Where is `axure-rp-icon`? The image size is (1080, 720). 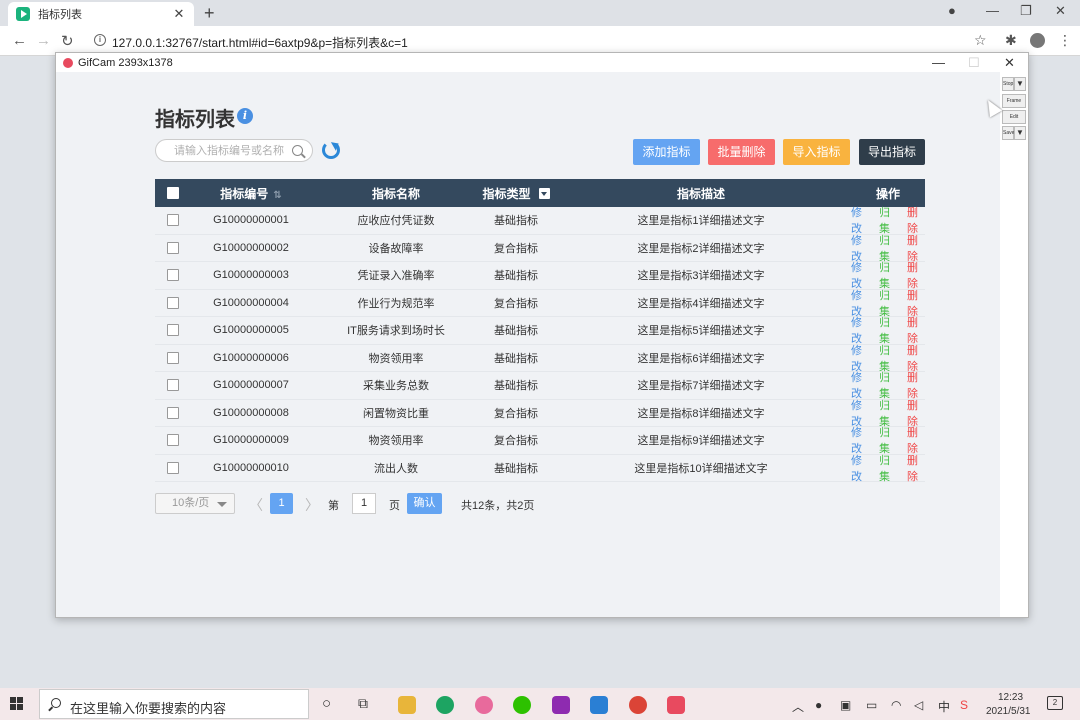 axure-rp-icon is located at coordinates (561, 705).